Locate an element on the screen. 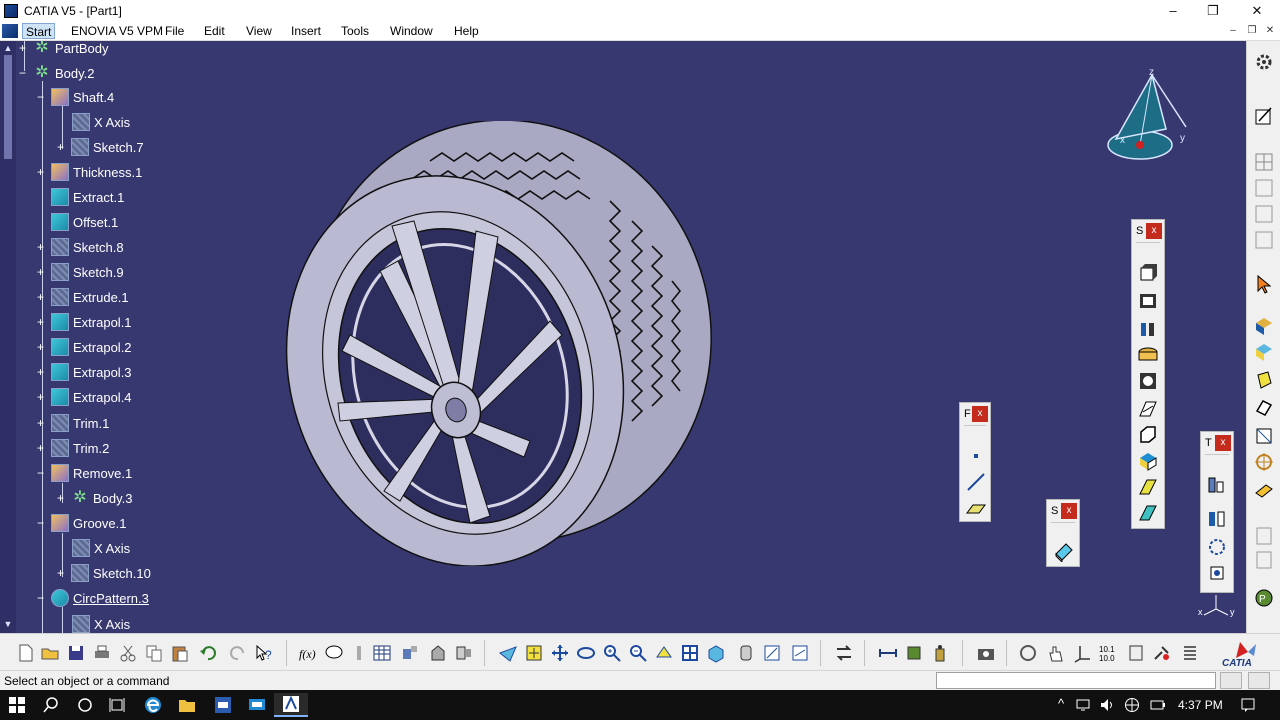 The height and width of the screenshot is (720, 1280). shading-icon is located at coordinates (746, 653).